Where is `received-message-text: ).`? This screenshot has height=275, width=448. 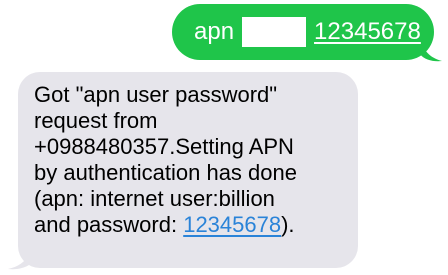 received-message-text: ). is located at coordinates (288, 224).